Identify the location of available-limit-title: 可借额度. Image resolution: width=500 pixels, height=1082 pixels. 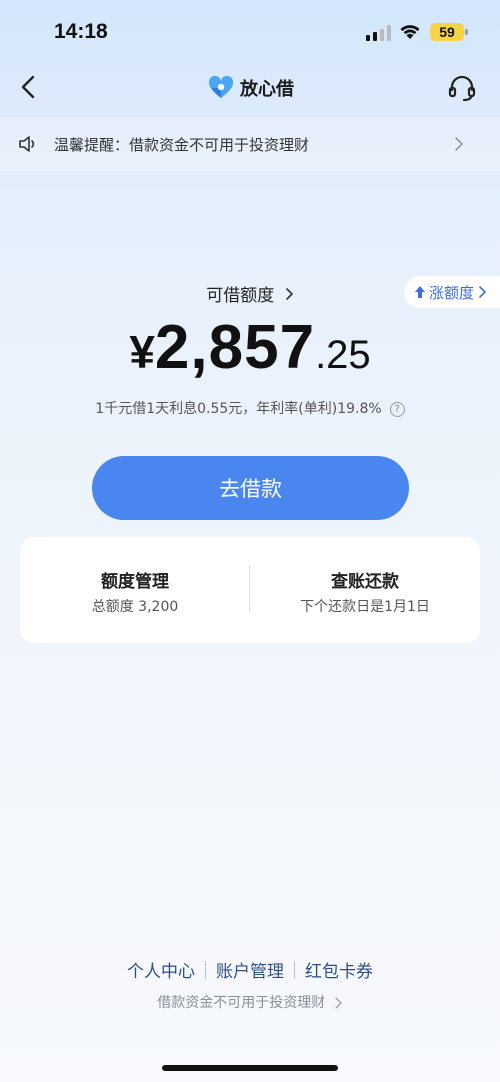
(240, 296).